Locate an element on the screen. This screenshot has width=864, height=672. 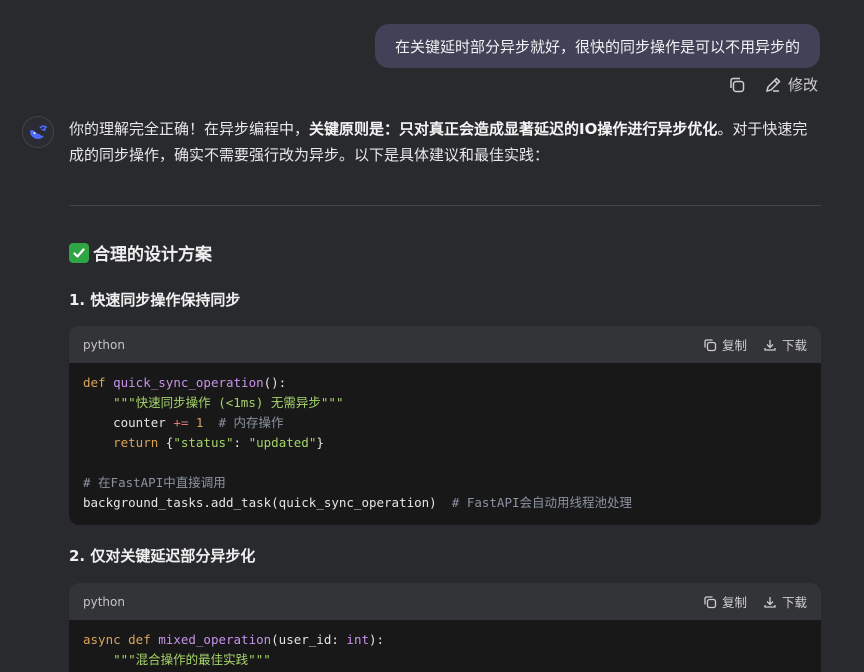
user-message-bubble: 在关键延时部分异步就好，很快的同步操作是可以不用异步的 is located at coordinates (597, 46).